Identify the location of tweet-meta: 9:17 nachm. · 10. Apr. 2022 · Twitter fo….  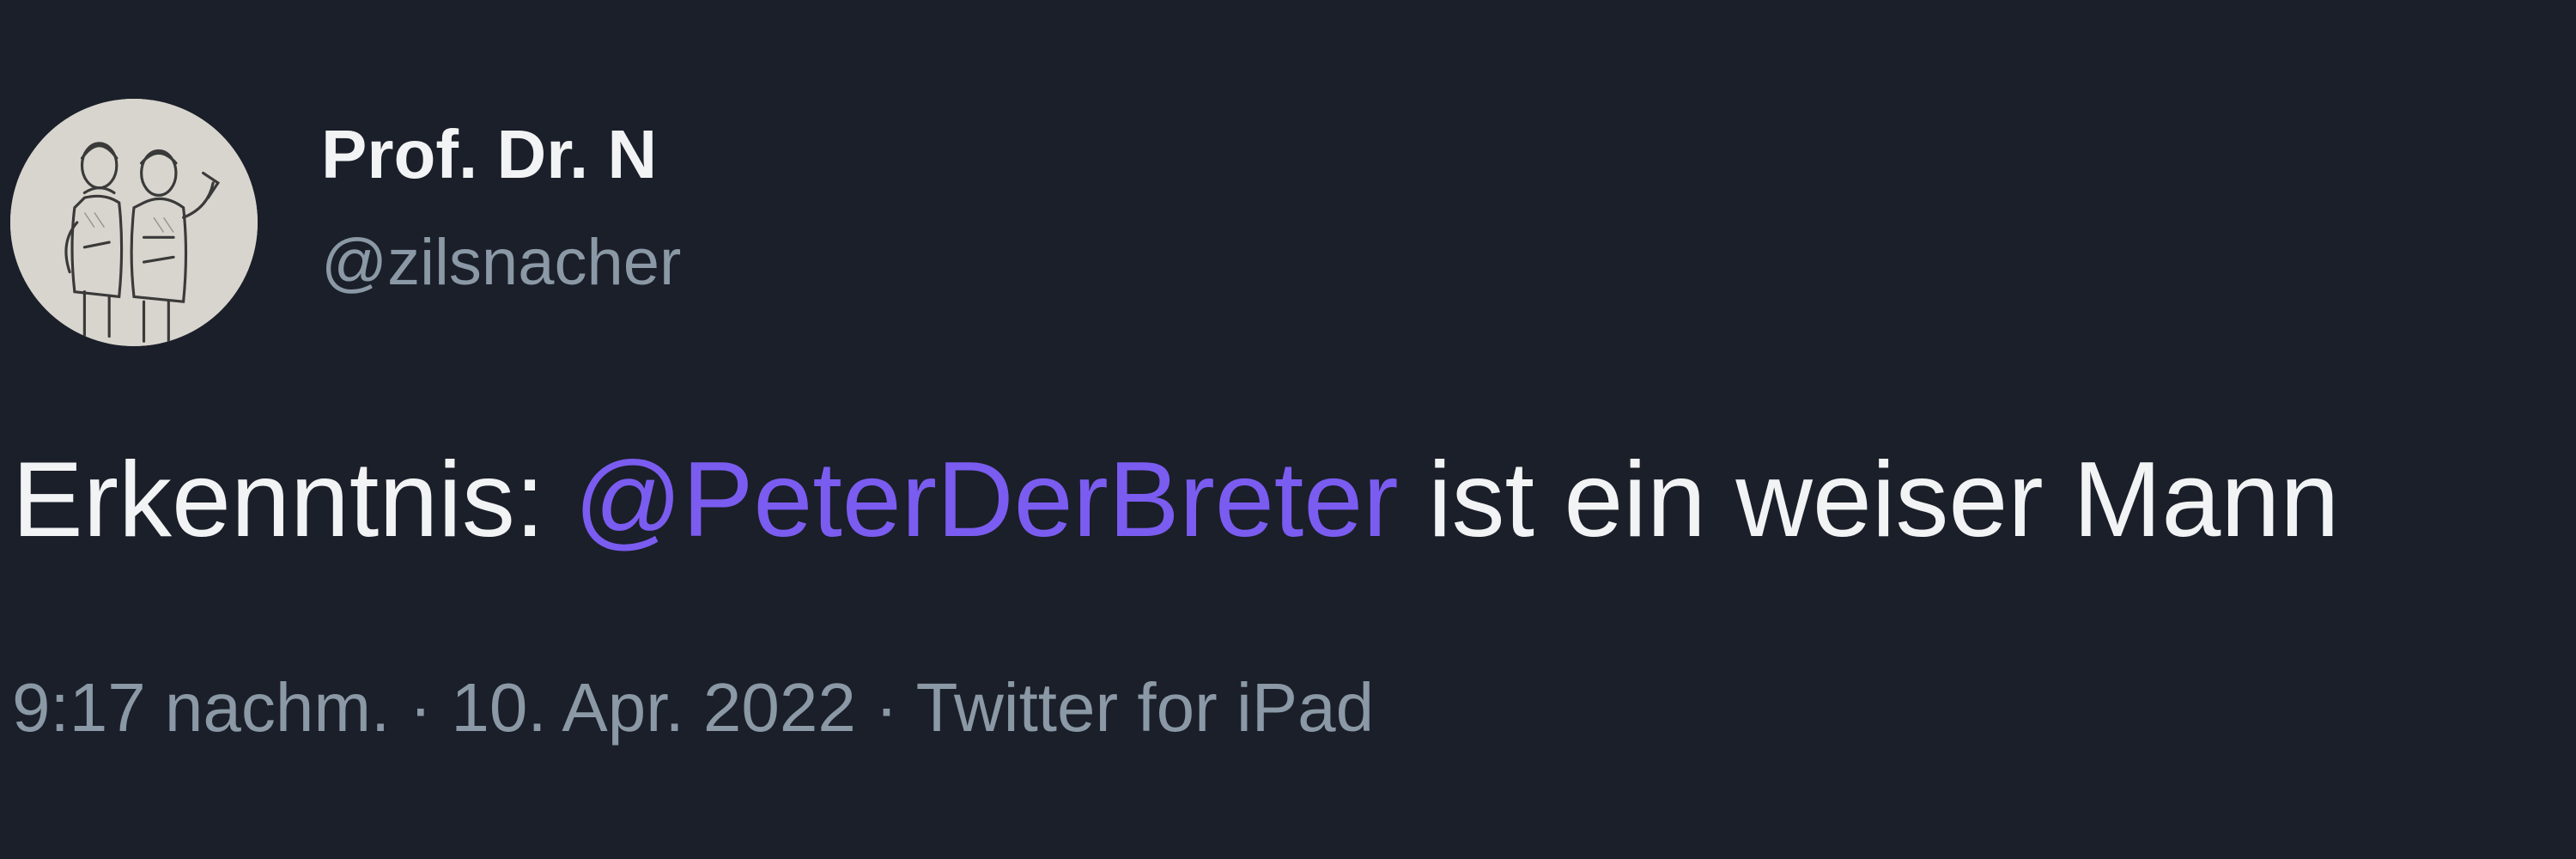
(693, 707).